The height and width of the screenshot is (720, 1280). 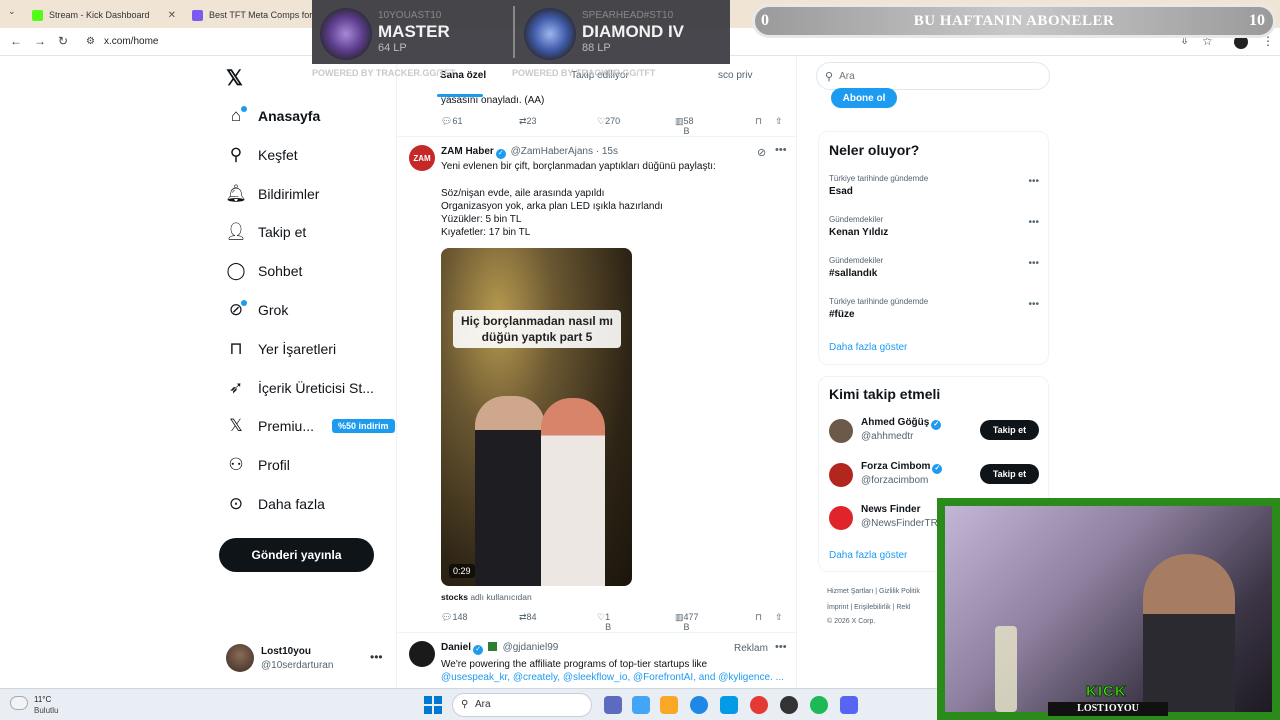 I want to click on trend-item: Türkiye tarihinde gündemde Esad •••, so click(x=934, y=189).